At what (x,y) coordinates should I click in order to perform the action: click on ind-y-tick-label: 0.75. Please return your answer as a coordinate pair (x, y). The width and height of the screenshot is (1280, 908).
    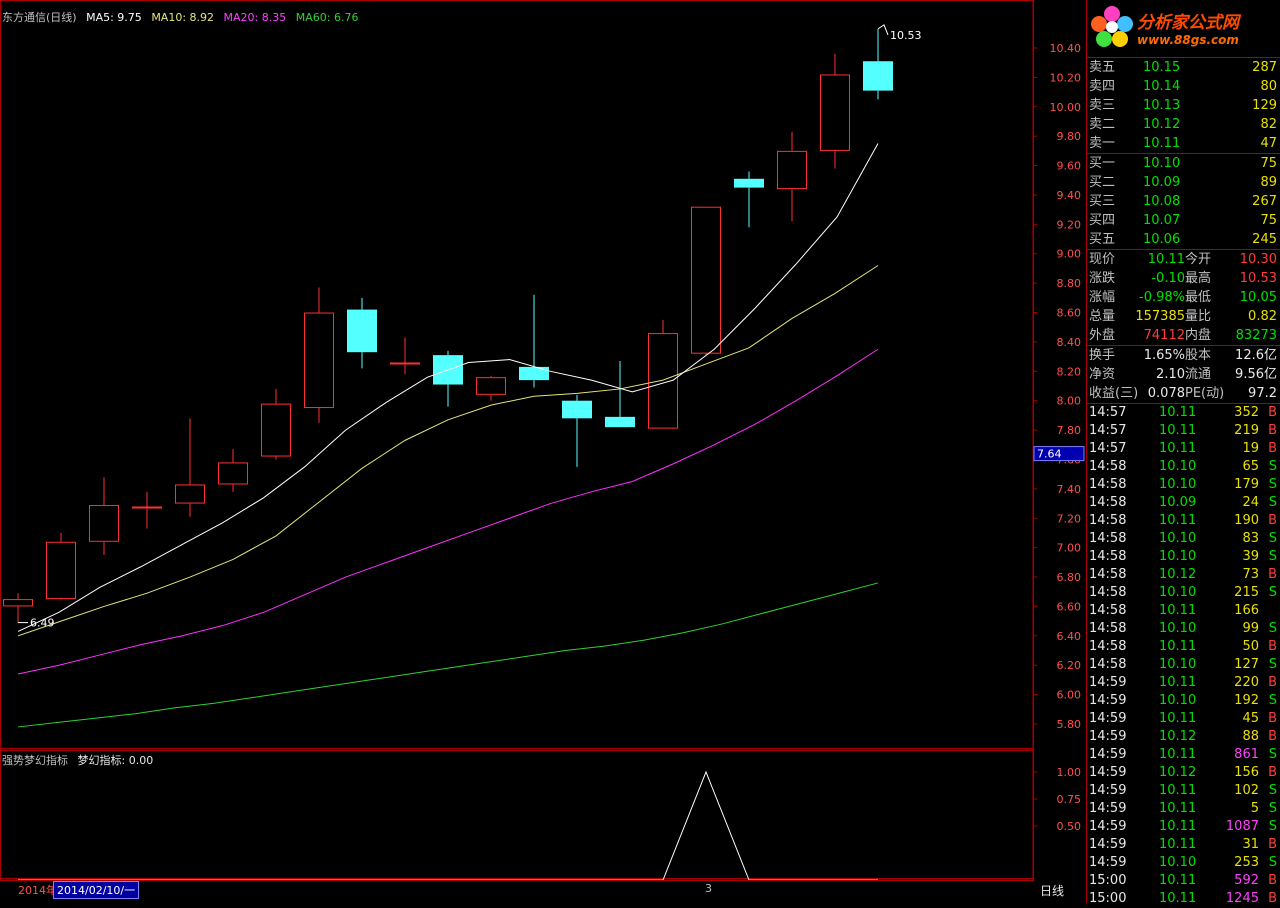
    Looking at the image, I should click on (1069, 799).